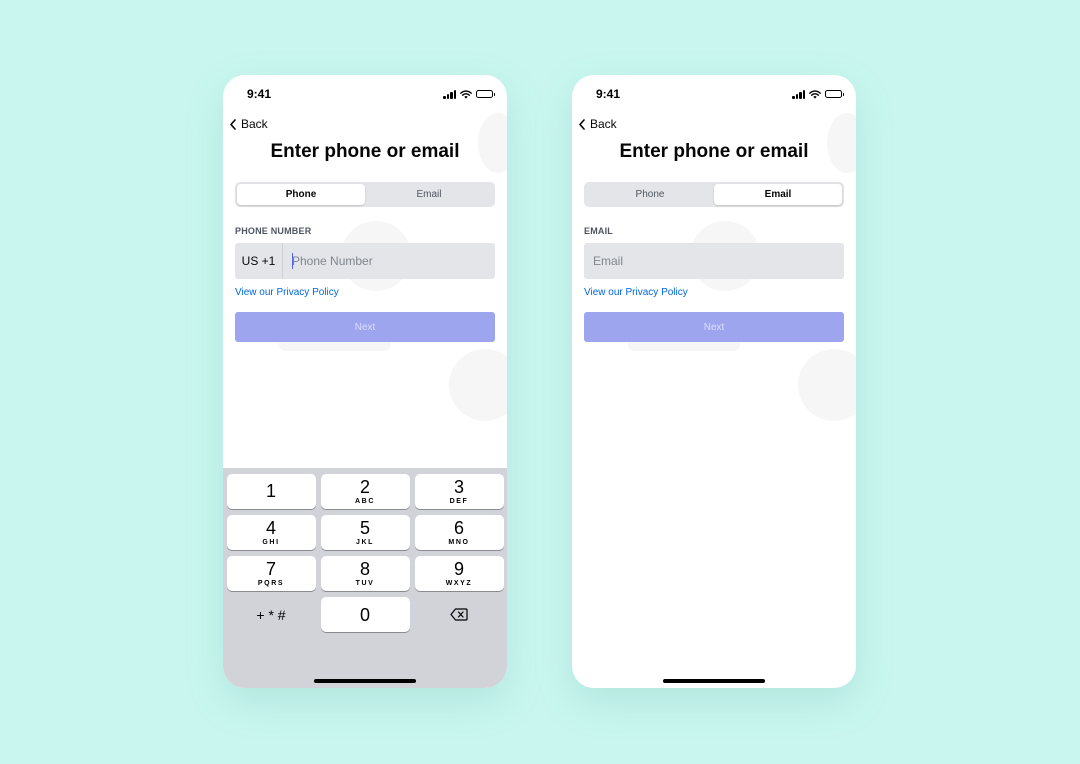 This screenshot has height=764, width=1080. What do you see at coordinates (365, 542) in the screenshot?
I see `key-letters: JKL` at bounding box center [365, 542].